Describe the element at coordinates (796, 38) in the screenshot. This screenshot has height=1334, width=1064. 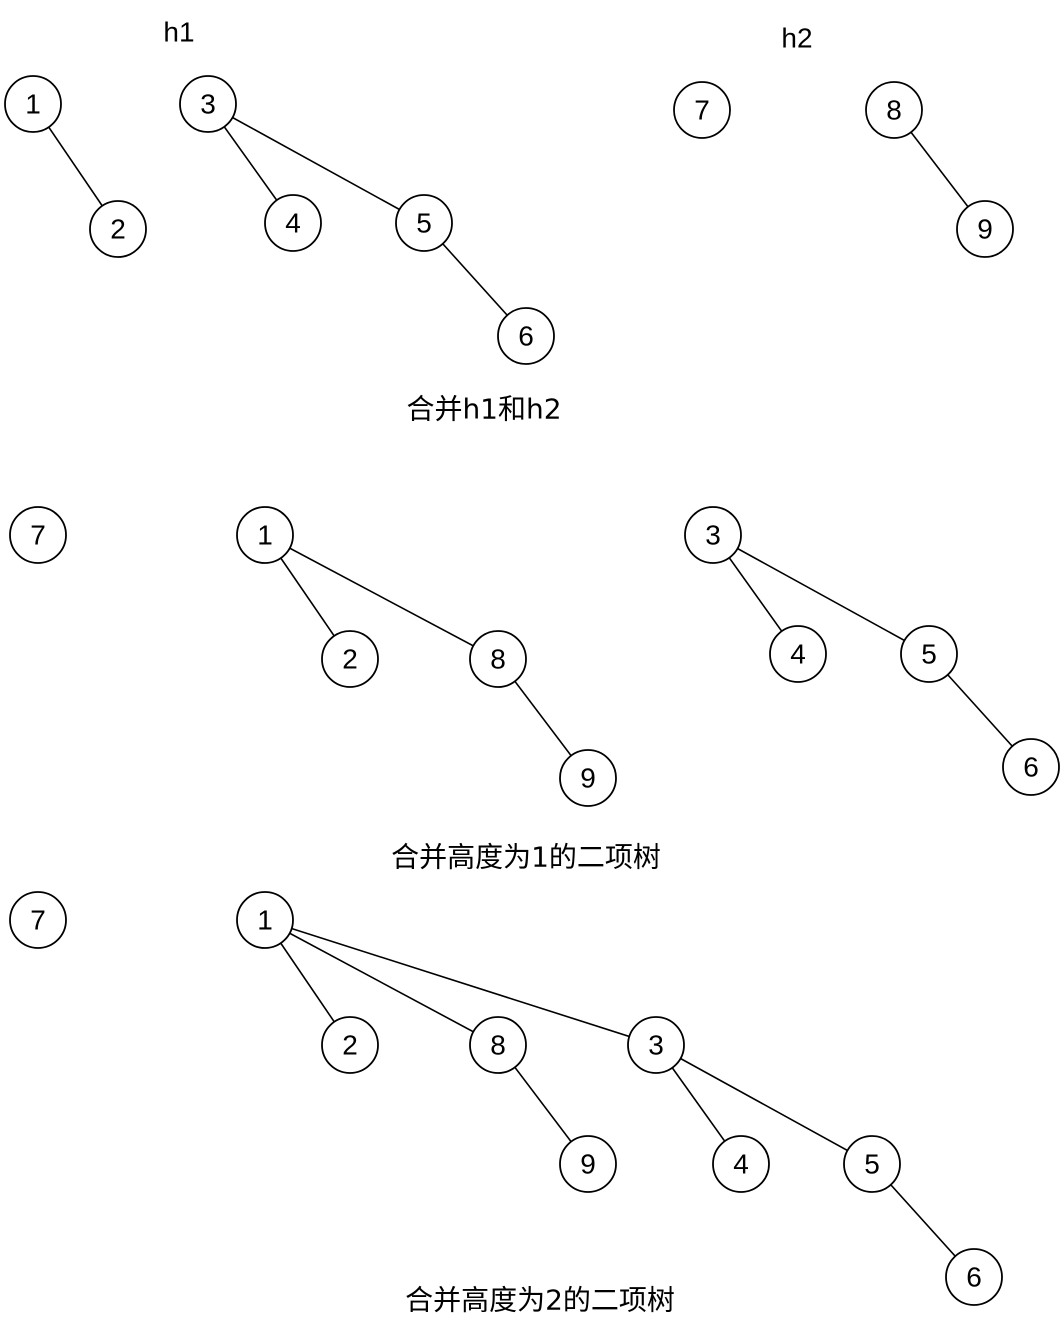
I see `heap-label-h2: h2` at that location.